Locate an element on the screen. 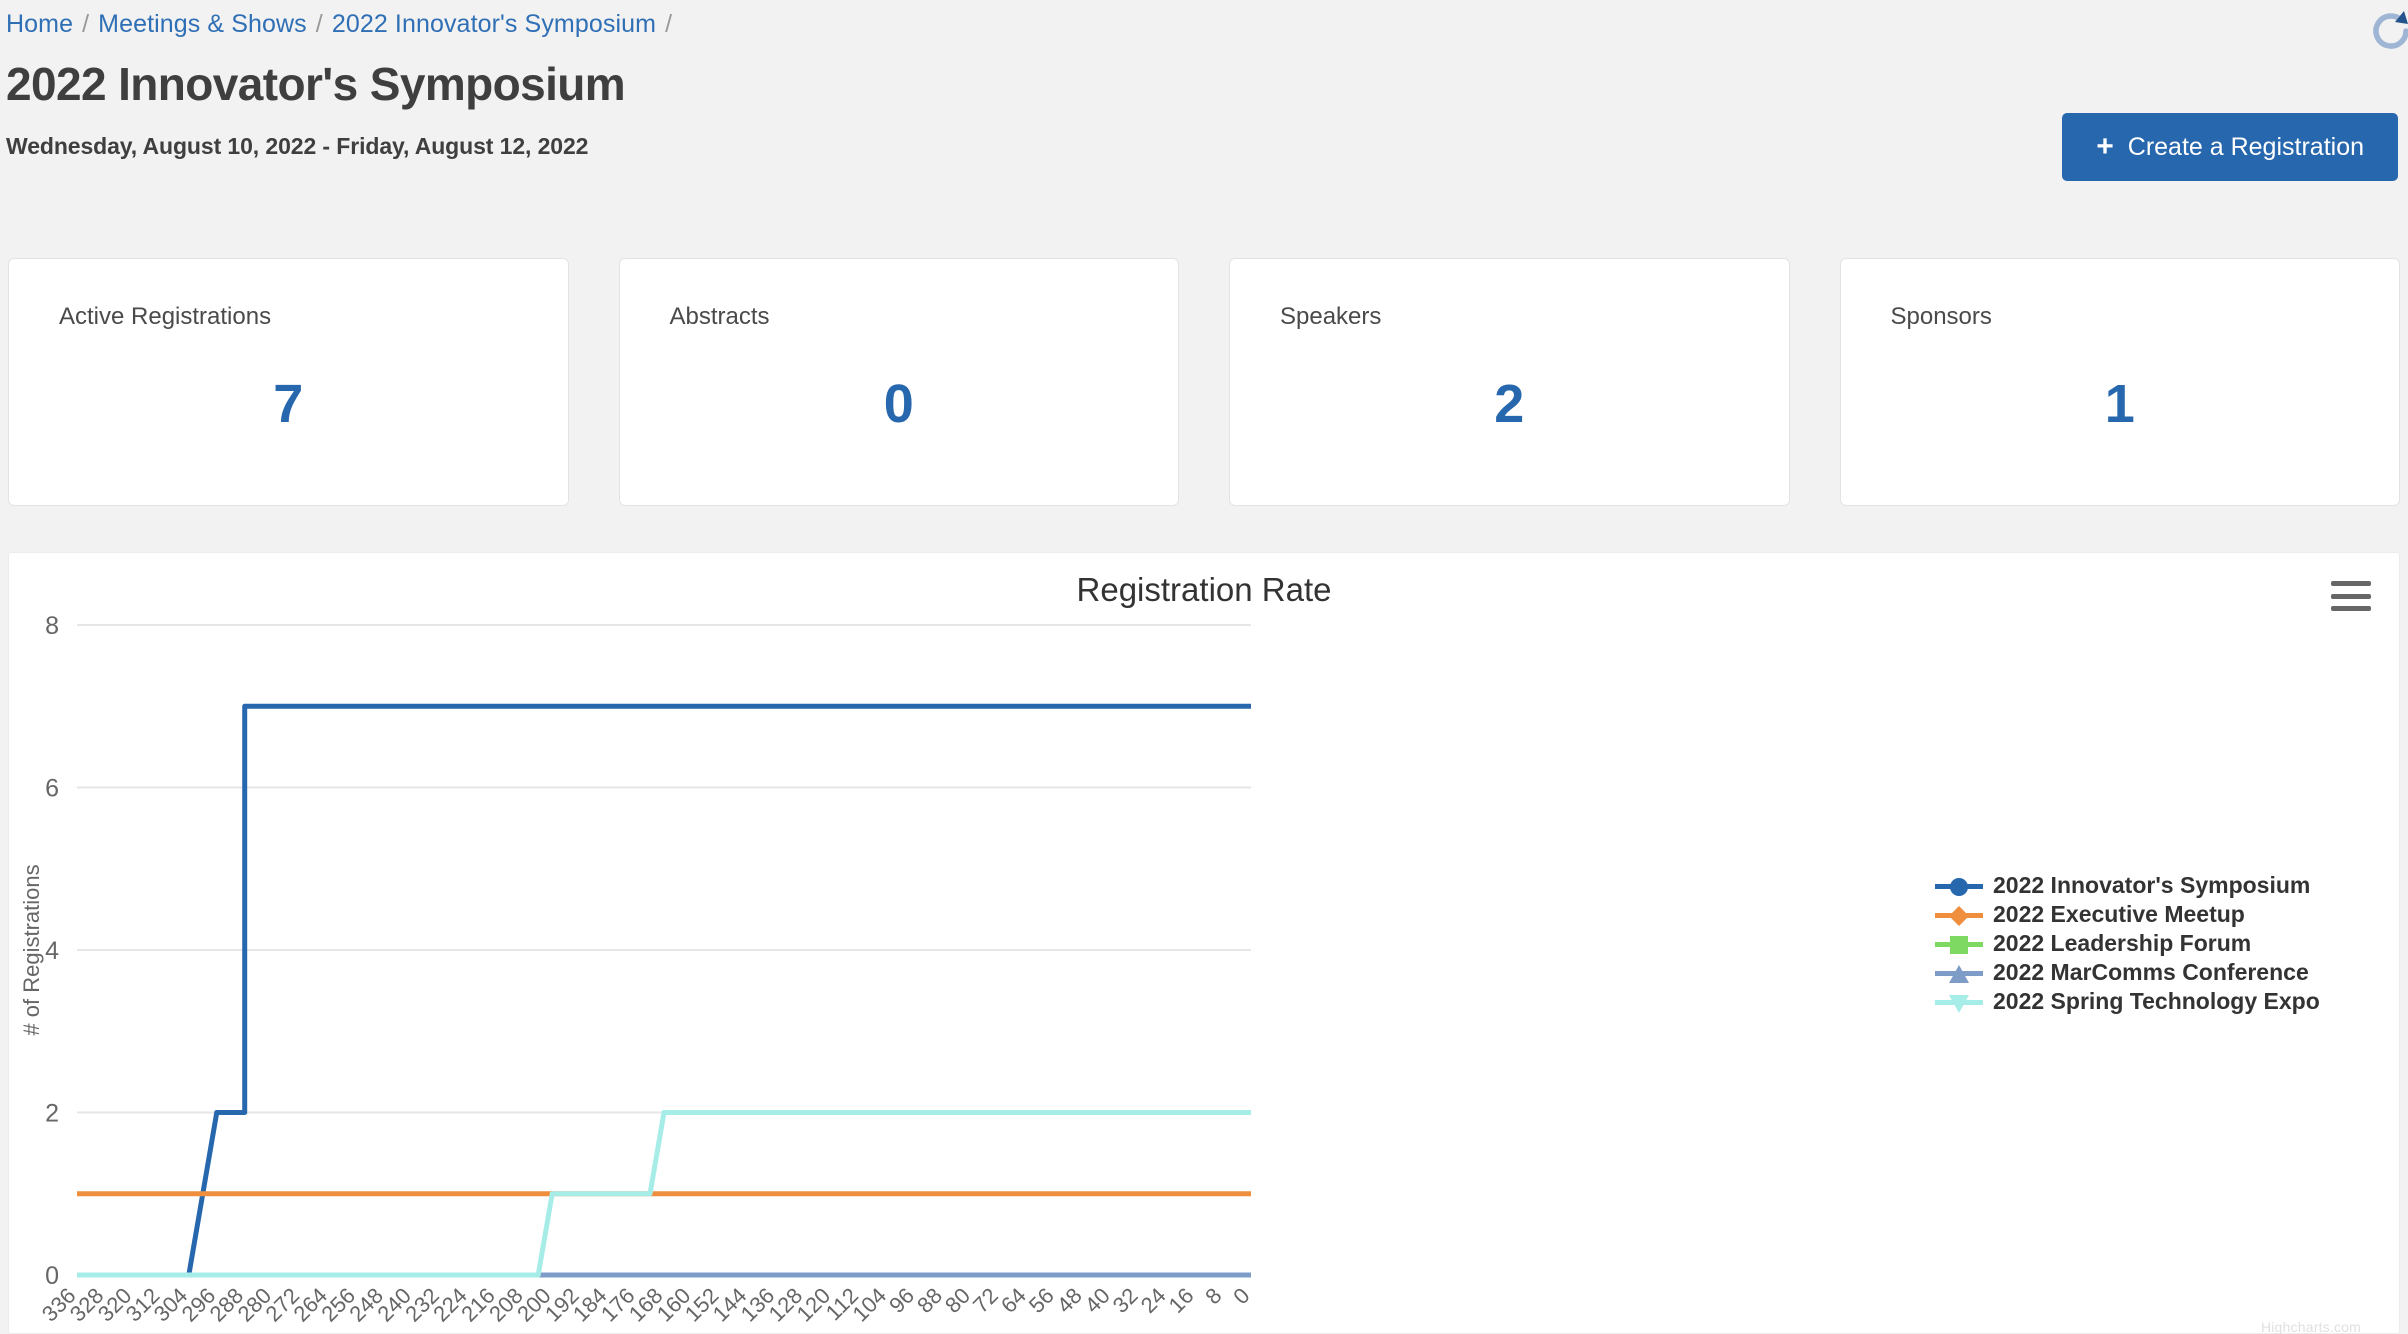 Image resolution: width=2408 pixels, height=1334 pixels. stat-card-sponsors: Sponsors 1 is located at coordinates (2119, 382).